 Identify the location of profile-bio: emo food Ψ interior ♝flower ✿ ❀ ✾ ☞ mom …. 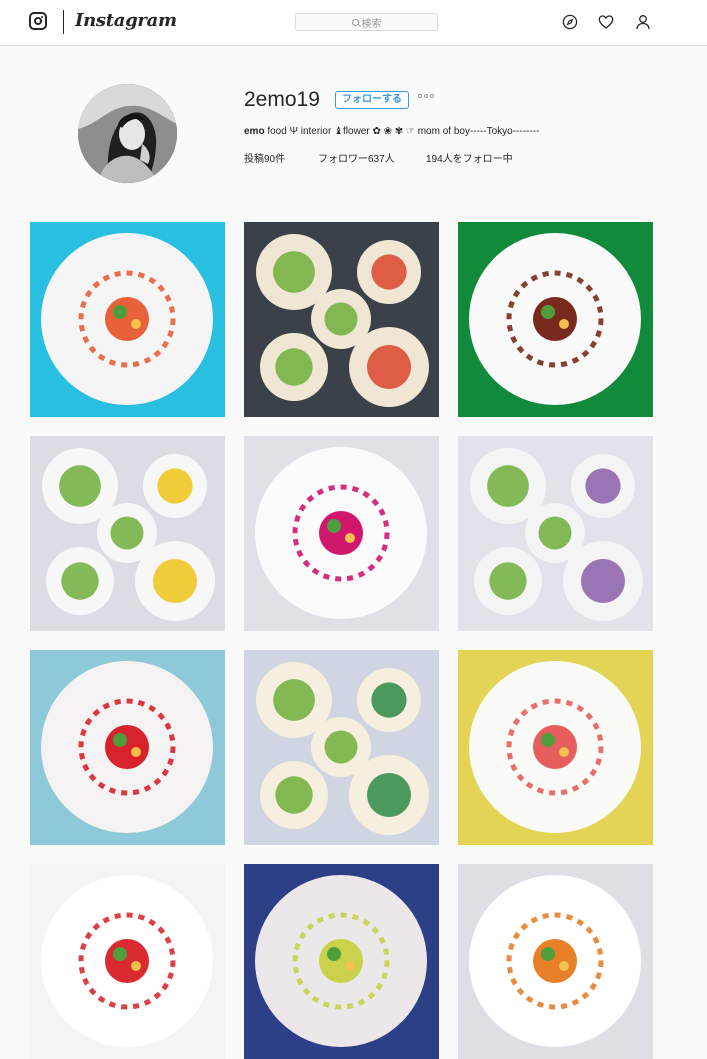
(391, 131).